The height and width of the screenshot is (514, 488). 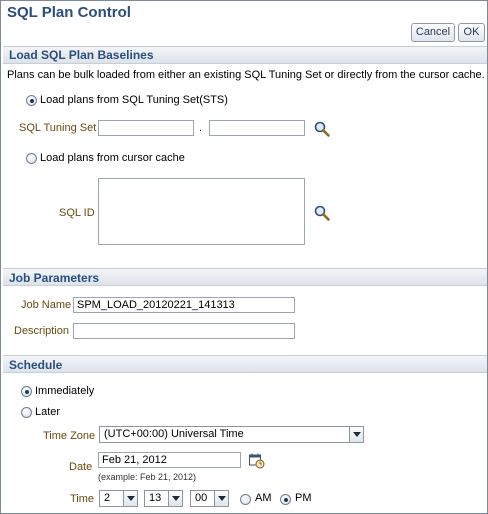 What do you see at coordinates (134, 100) in the screenshot?
I see `radio-load-from-sts-label: Load plans from SQL Tuning Set(STS)` at bounding box center [134, 100].